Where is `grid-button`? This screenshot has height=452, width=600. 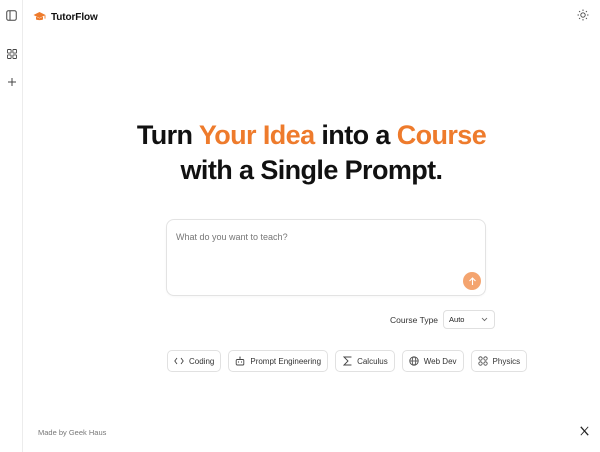 grid-button is located at coordinates (11, 53).